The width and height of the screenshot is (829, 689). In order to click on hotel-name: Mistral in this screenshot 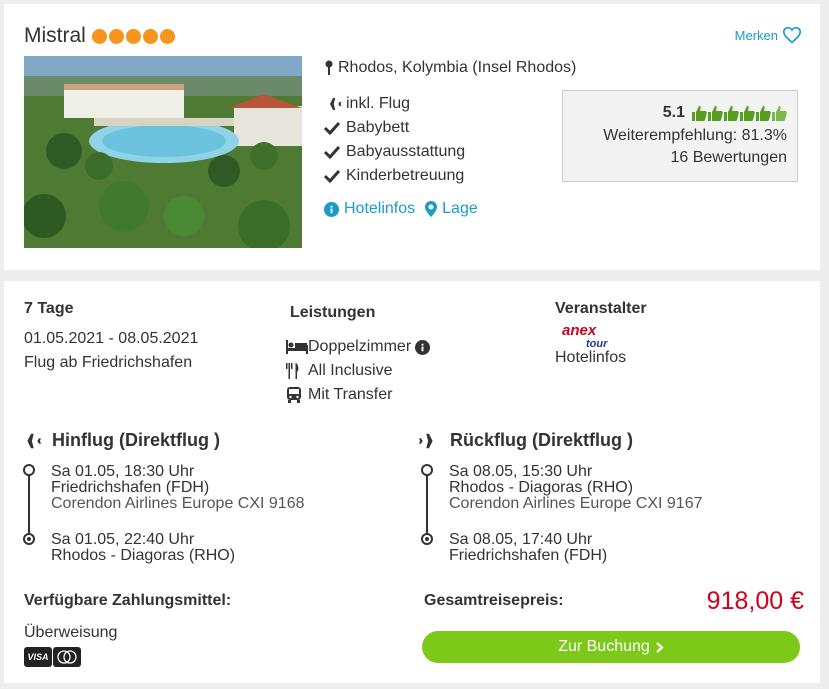, I will do `click(55, 36)`.